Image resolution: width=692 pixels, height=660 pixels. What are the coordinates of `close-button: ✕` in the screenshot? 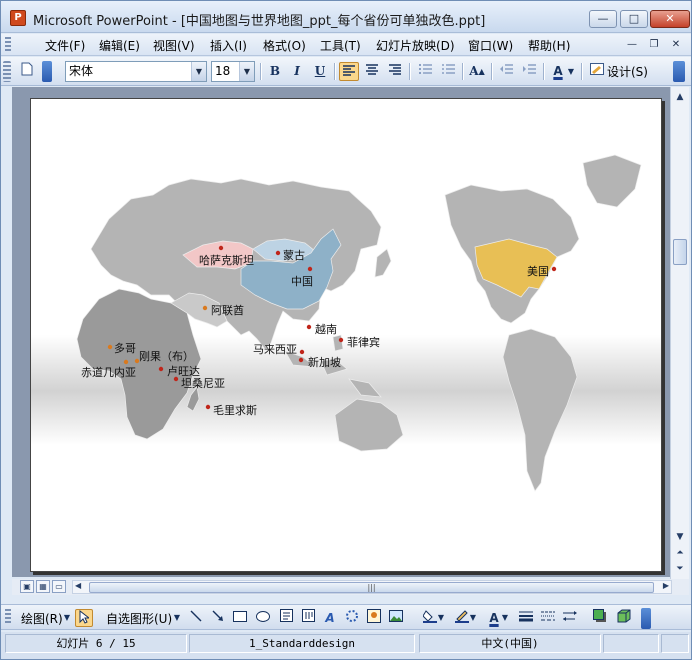 It's located at (670, 19).